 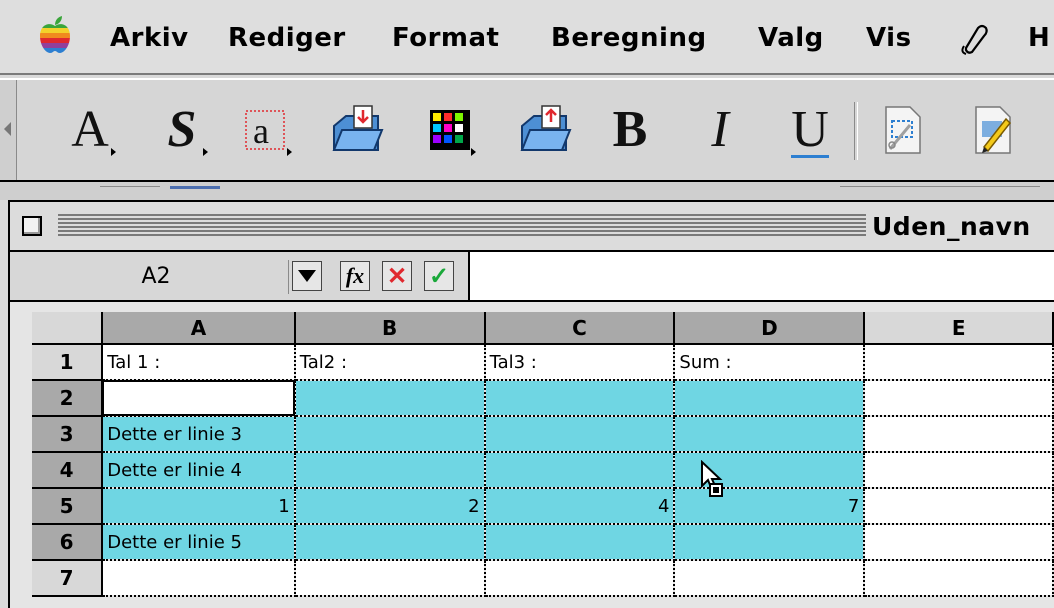 What do you see at coordinates (629, 38) in the screenshot?
I see `menu-beregning: Beregning` at bounding box center [629, 38].